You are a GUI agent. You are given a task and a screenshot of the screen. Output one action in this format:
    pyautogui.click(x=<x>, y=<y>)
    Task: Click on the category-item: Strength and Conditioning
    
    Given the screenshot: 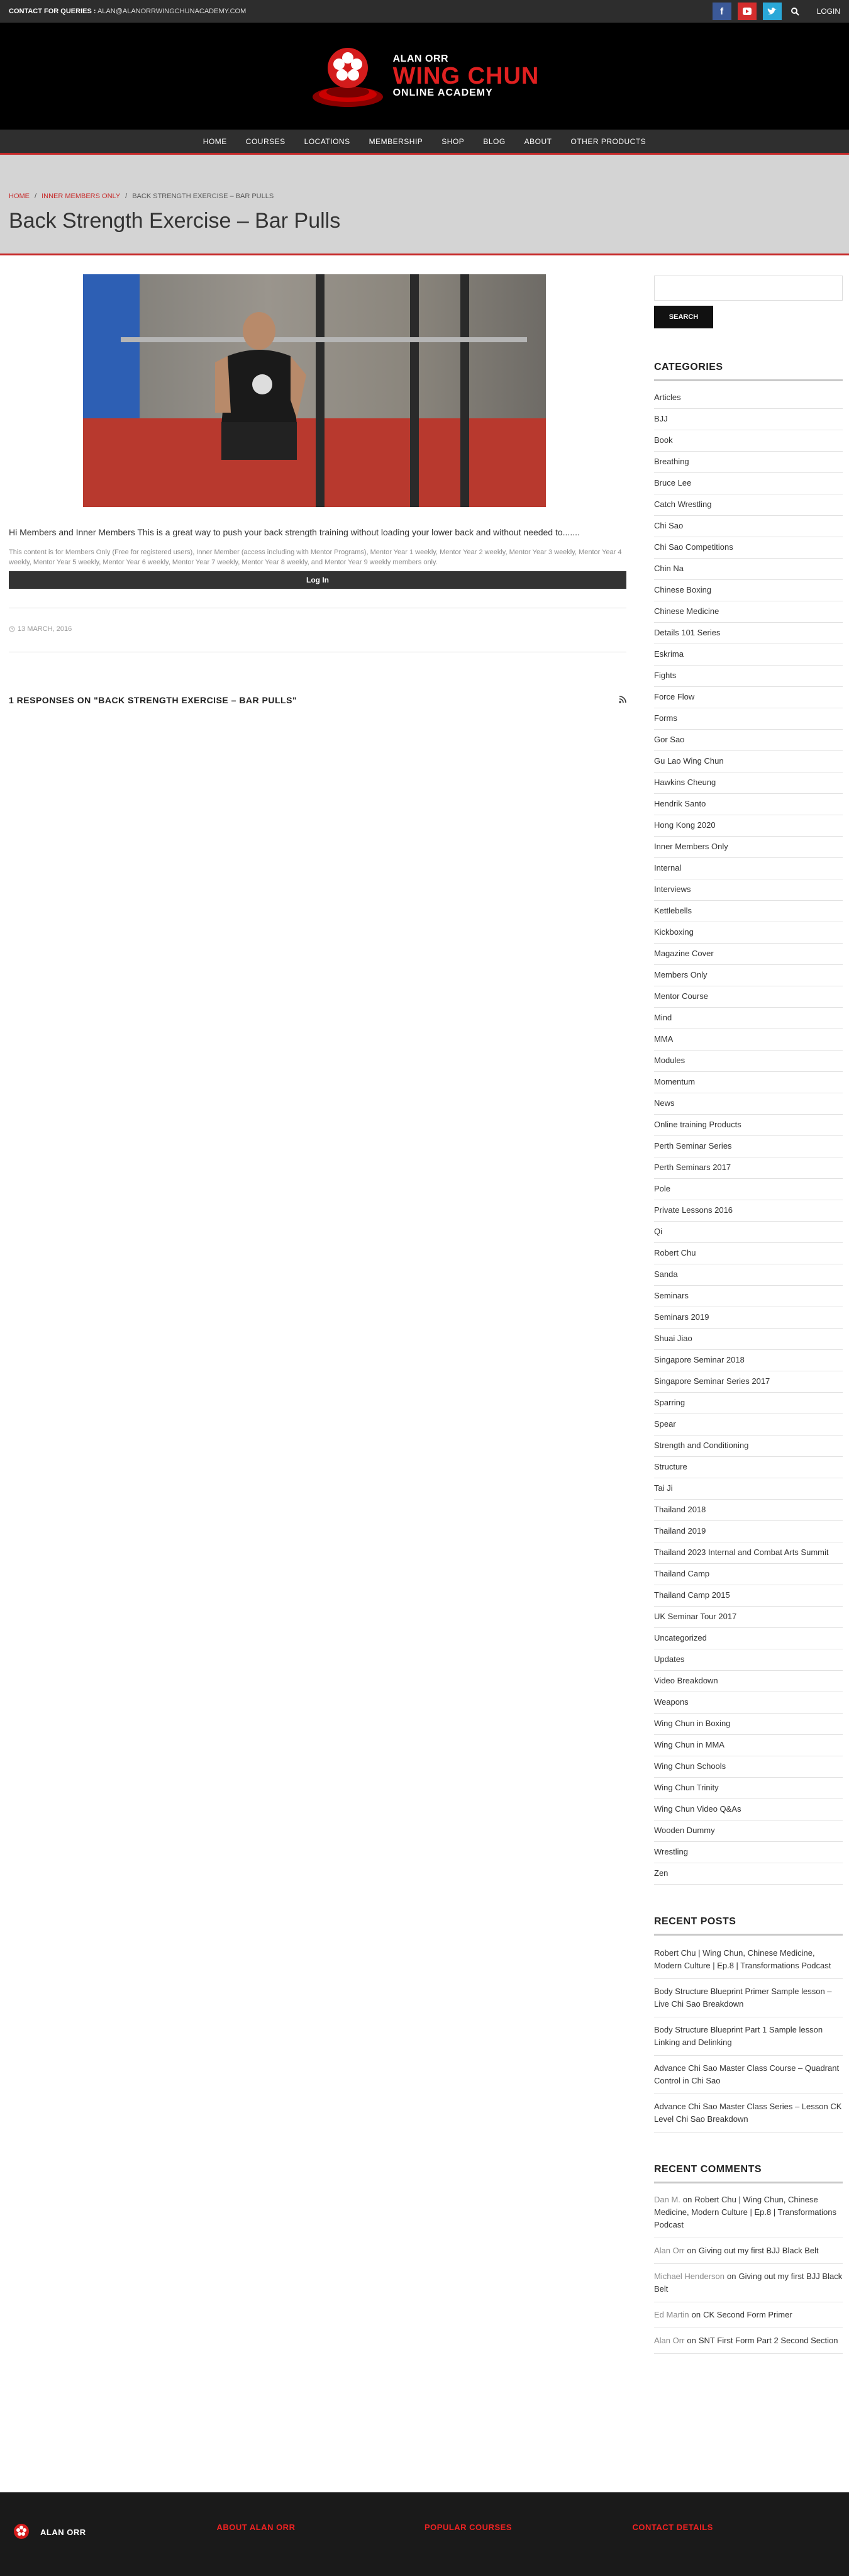 What is the action you would take?
    pyautogui.click(x=749, y=1446)
    